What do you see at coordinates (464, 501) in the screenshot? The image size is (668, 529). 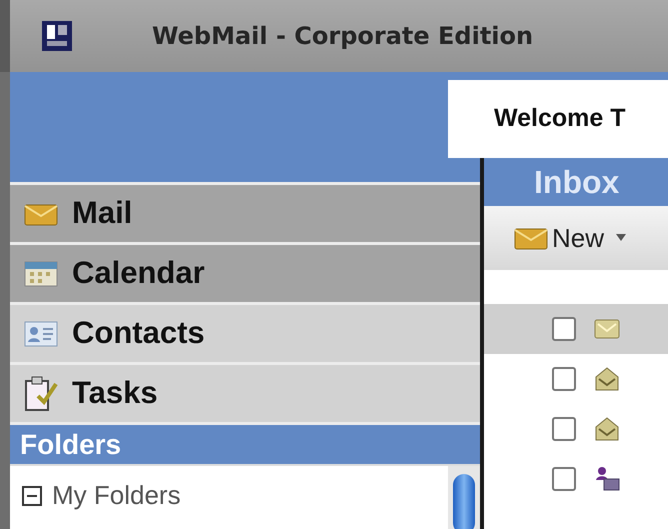 I see `scrollbar-thumb` at bounding box center [464, 501].